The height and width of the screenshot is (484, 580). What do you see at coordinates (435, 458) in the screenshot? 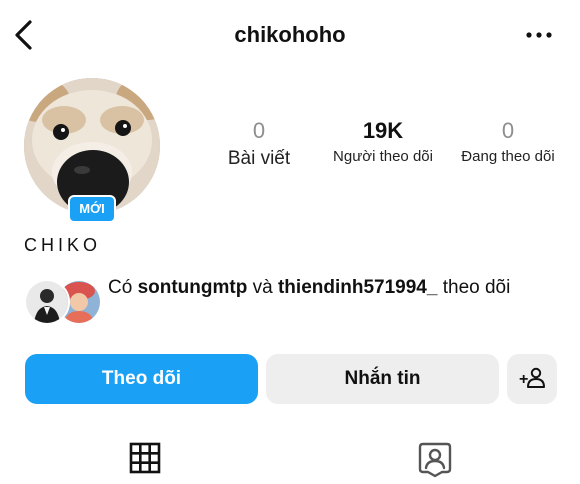
I see `tagged-tab-icon` at bounding box center [435, 458].